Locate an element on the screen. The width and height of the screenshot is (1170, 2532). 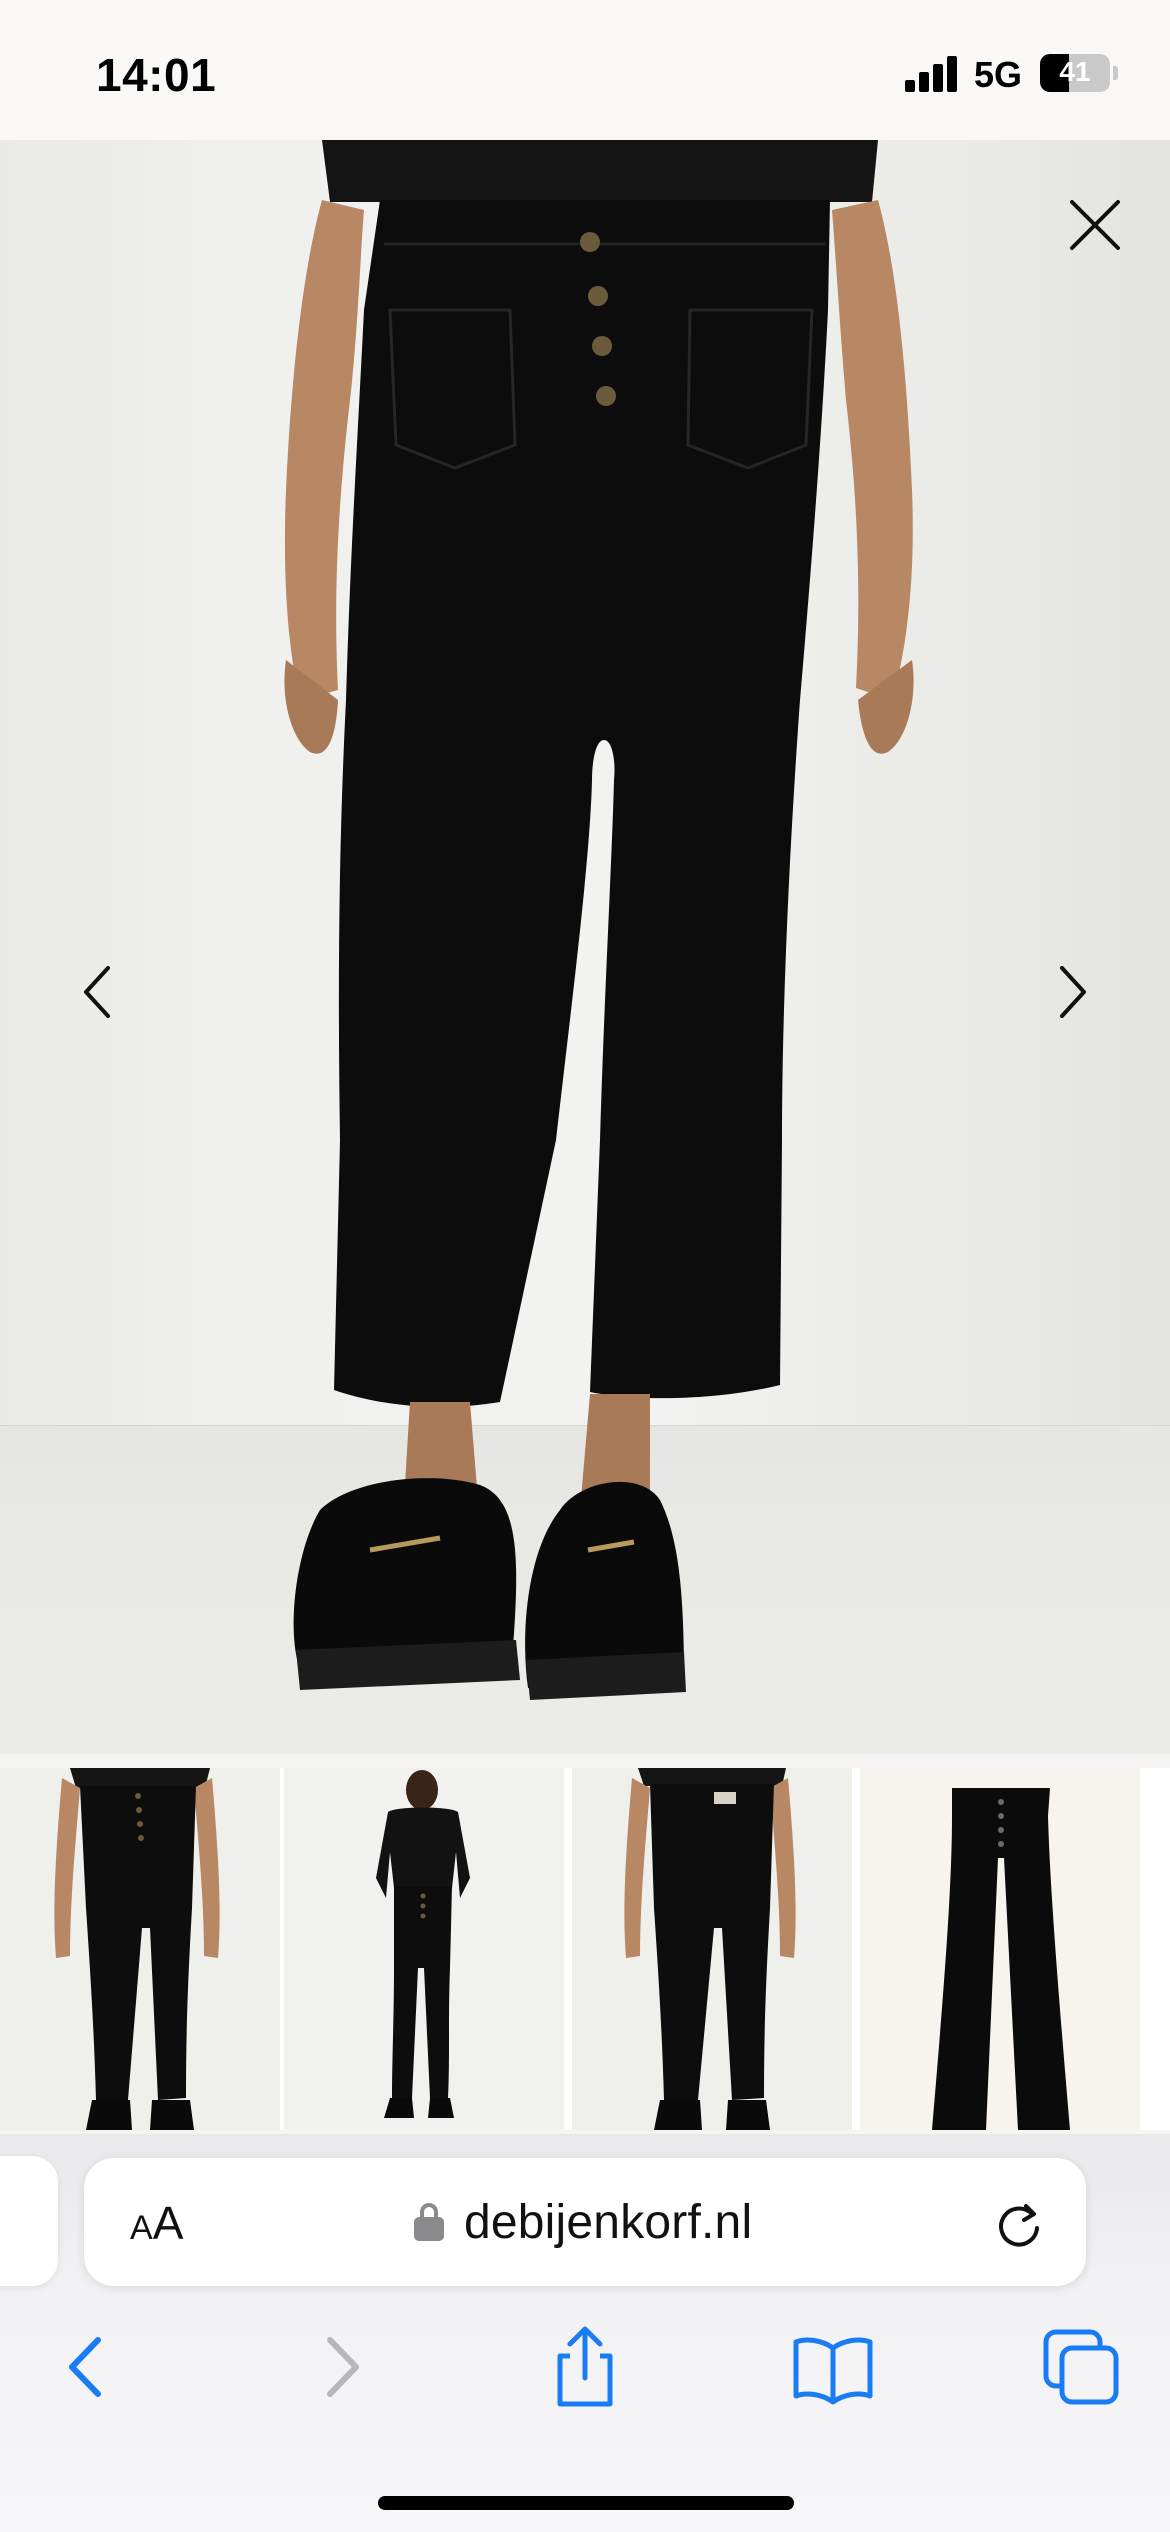
thumbnail-front-closeup is located at coordinates (140, 1949).